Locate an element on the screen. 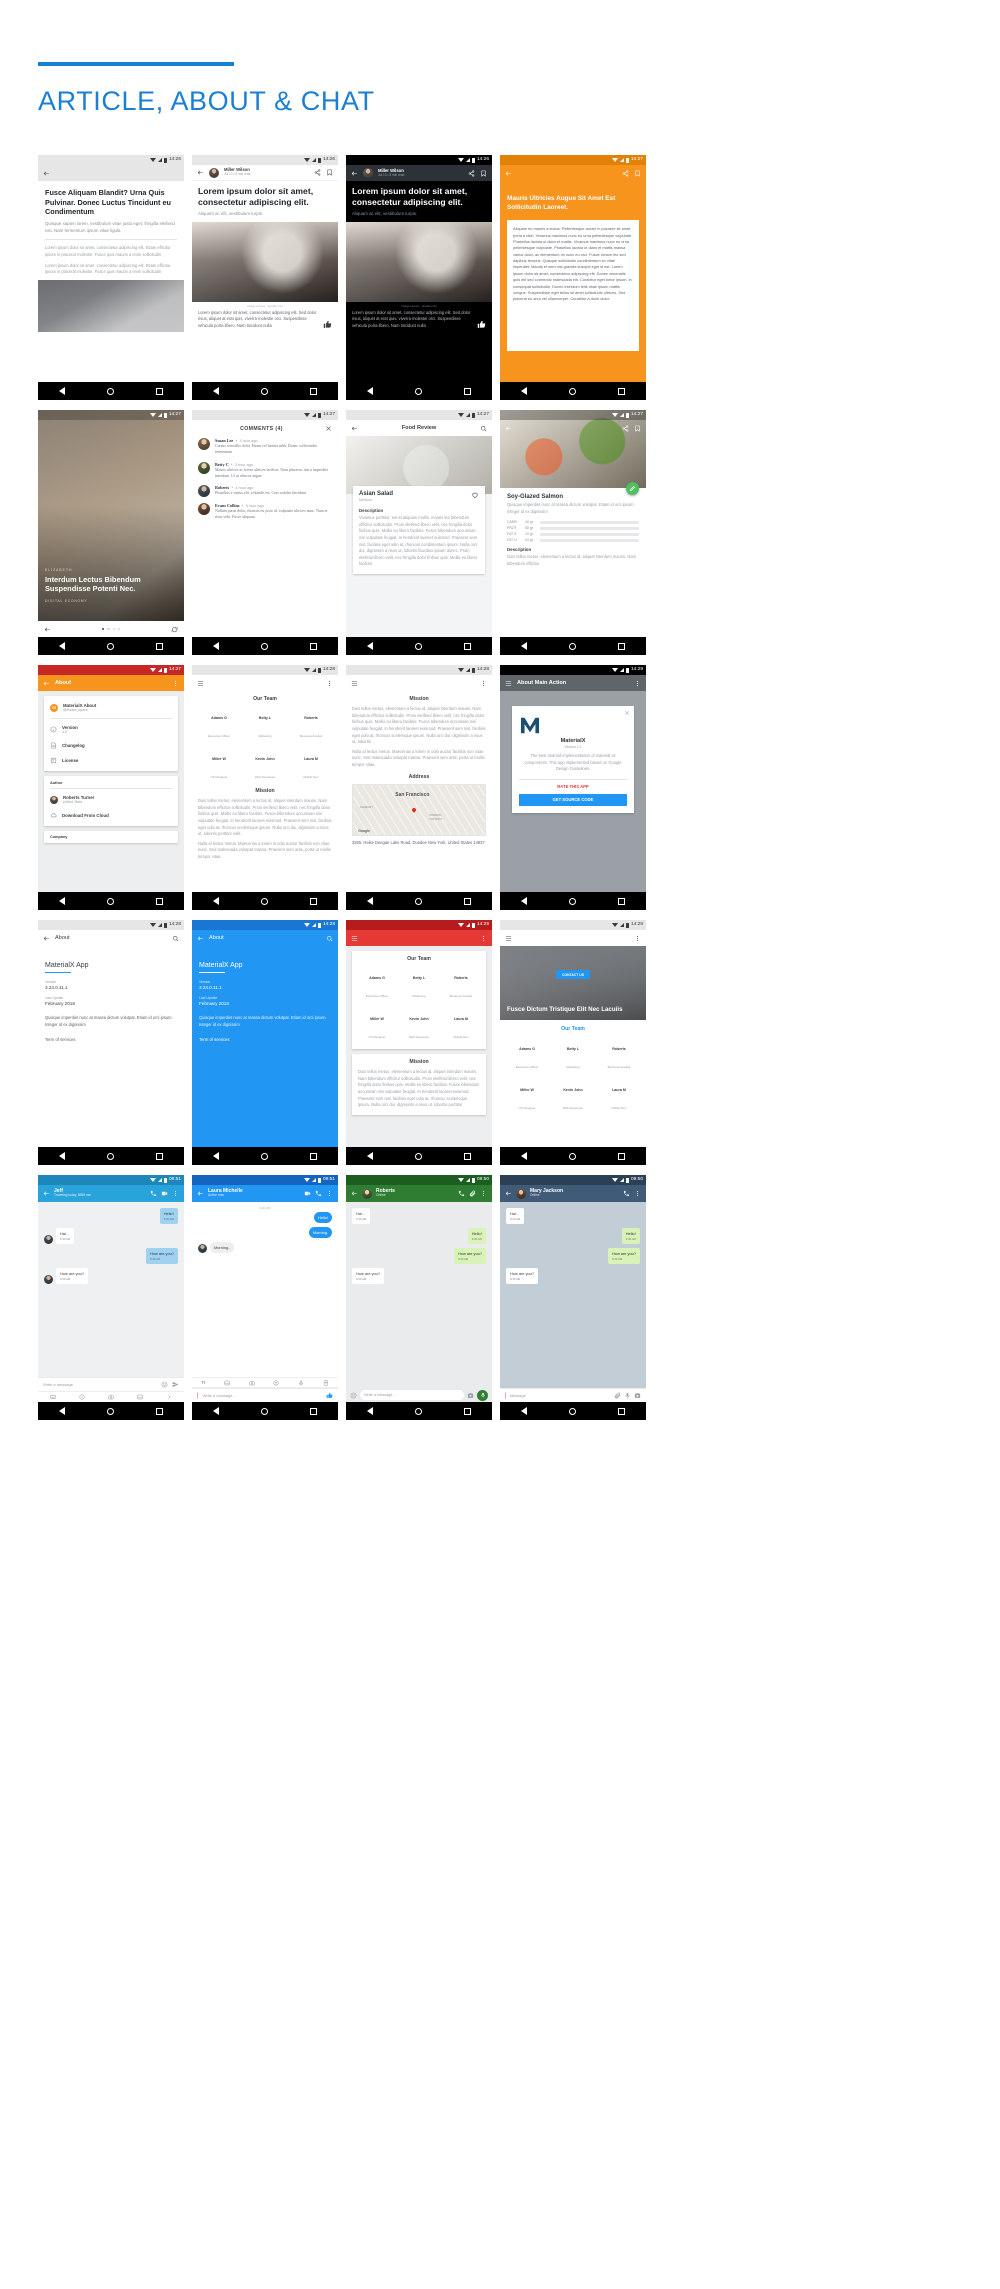 The width and height of the screenshot is (1000, 2289). about-list-item: License is located at coordinates (111, 760).